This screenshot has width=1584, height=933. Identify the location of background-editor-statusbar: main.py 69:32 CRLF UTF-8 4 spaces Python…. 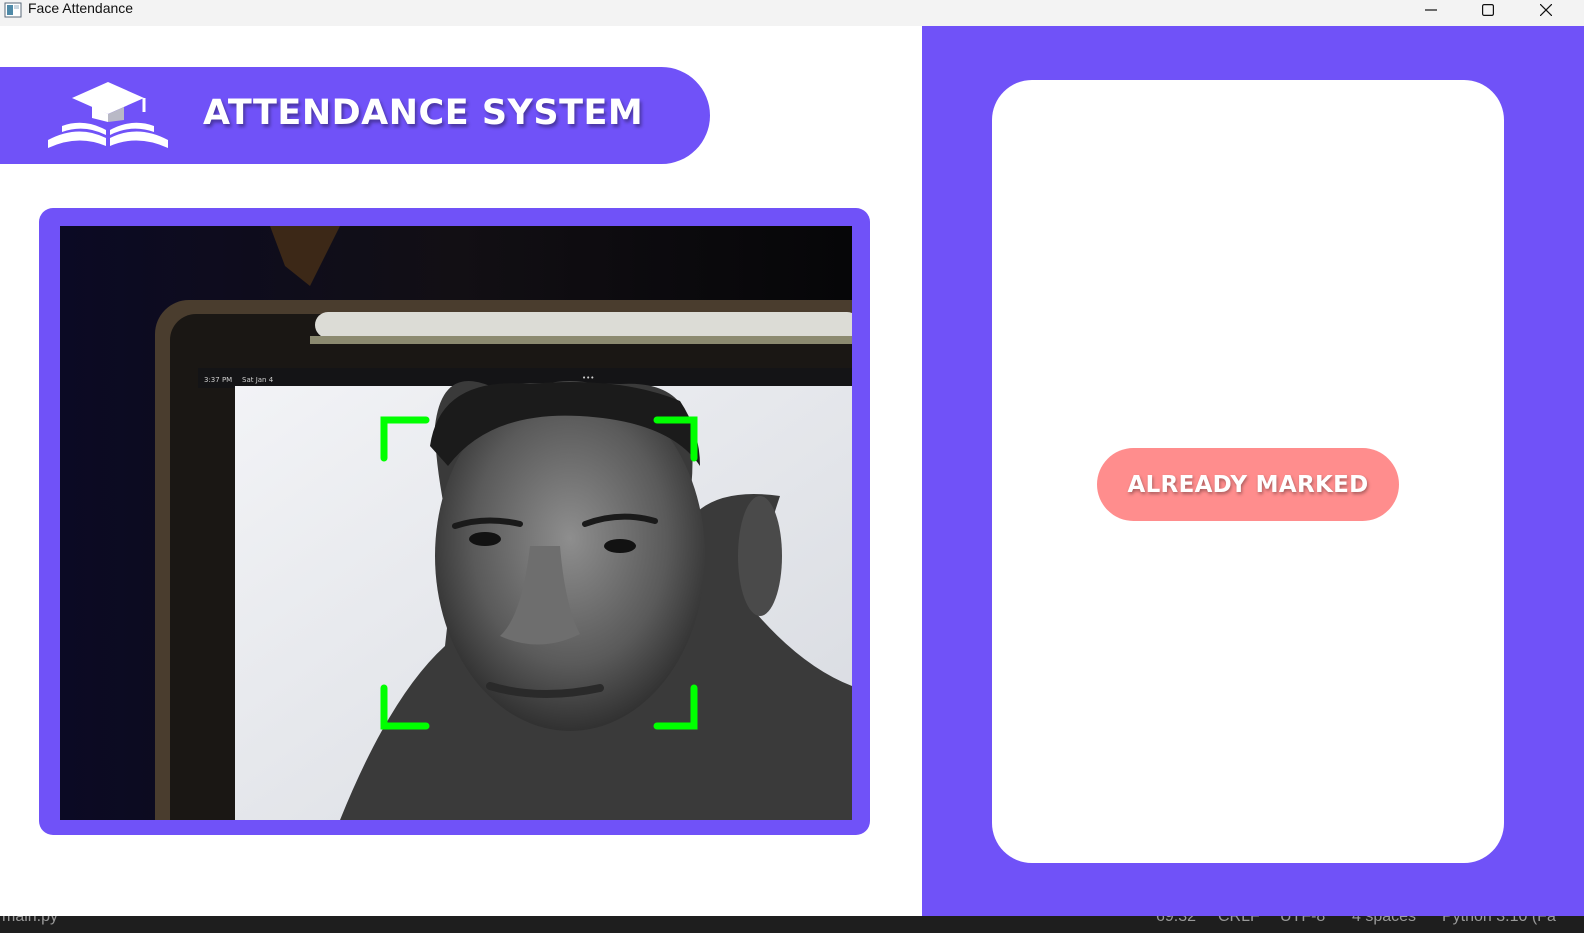
(792, 924).